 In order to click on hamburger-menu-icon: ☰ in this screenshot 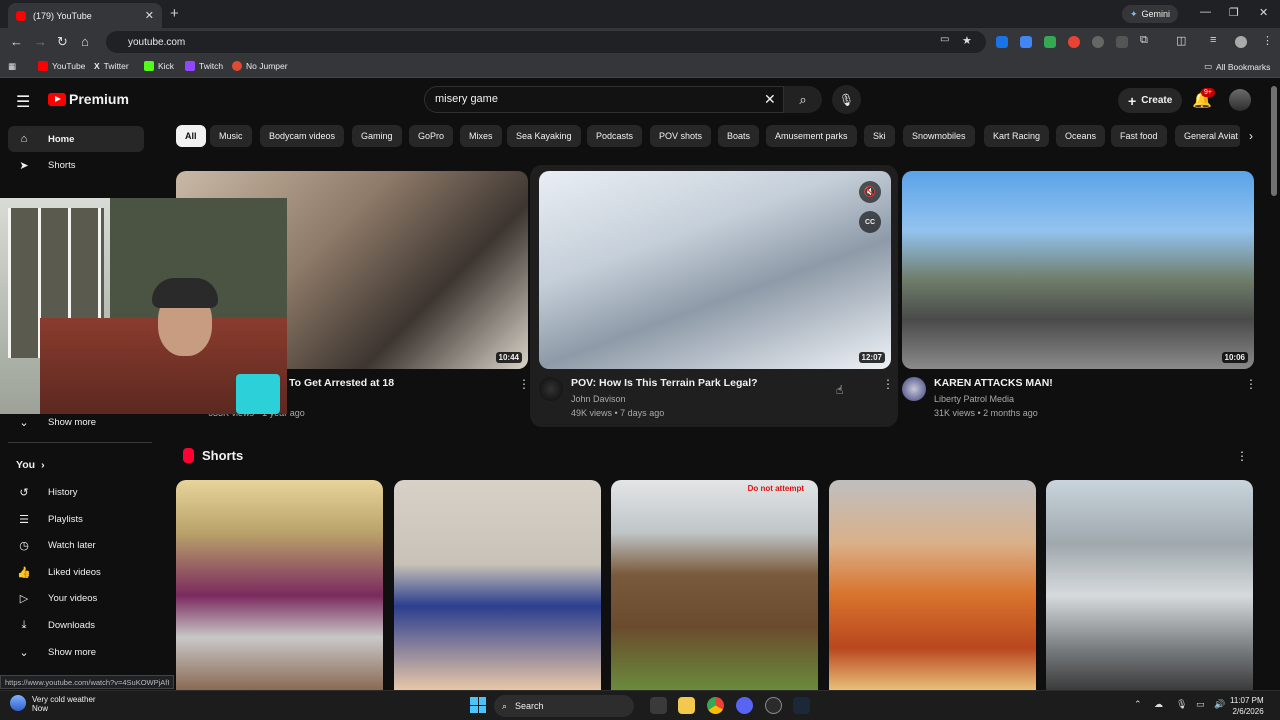, I will do `click(23, 102)`.